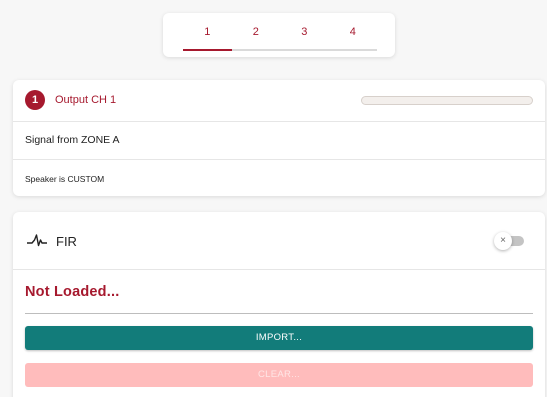 The image size is (547, 397). I want to click on output-level-meter, so click(447, 100).